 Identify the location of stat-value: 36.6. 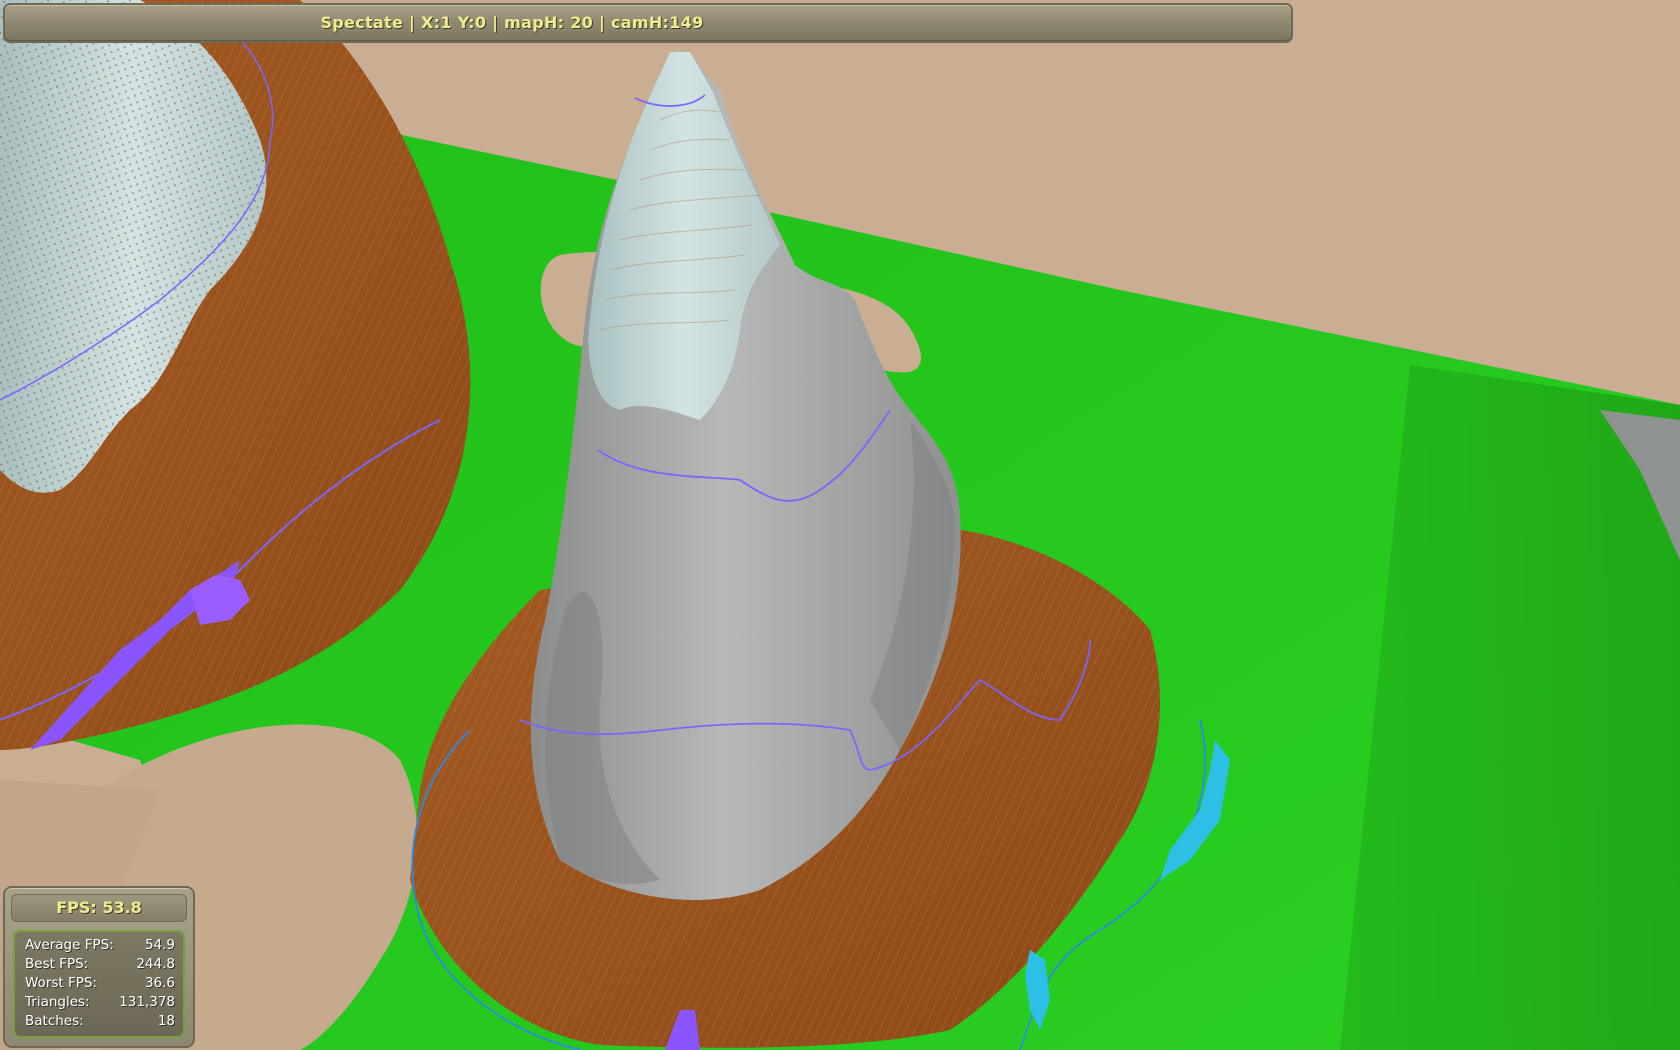
(159, 983).